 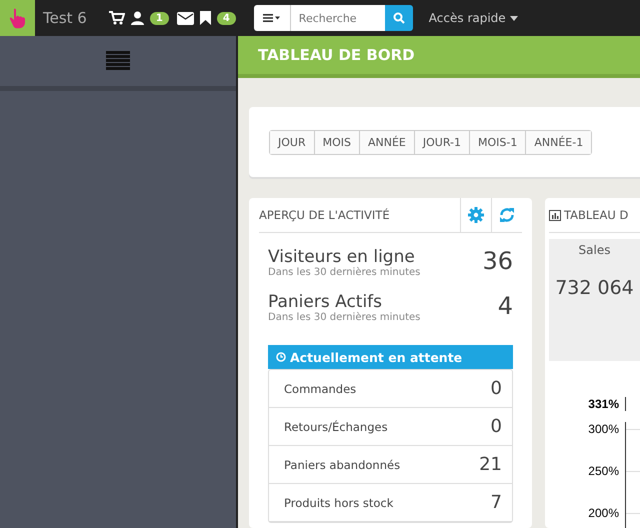 What do you see at coordinates (496, 502) in the screenshot?
I see `pending-count: 7` at bounding box center [496, 502].